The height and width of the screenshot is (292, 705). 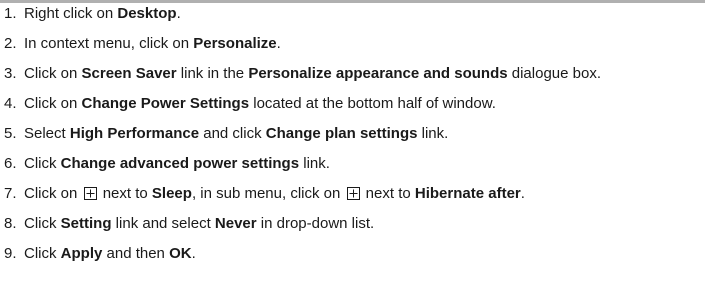 What do you see at coordinates (136, 253) in the screenshot?
I see `text-run: and then` at bounding box center [136, 253].